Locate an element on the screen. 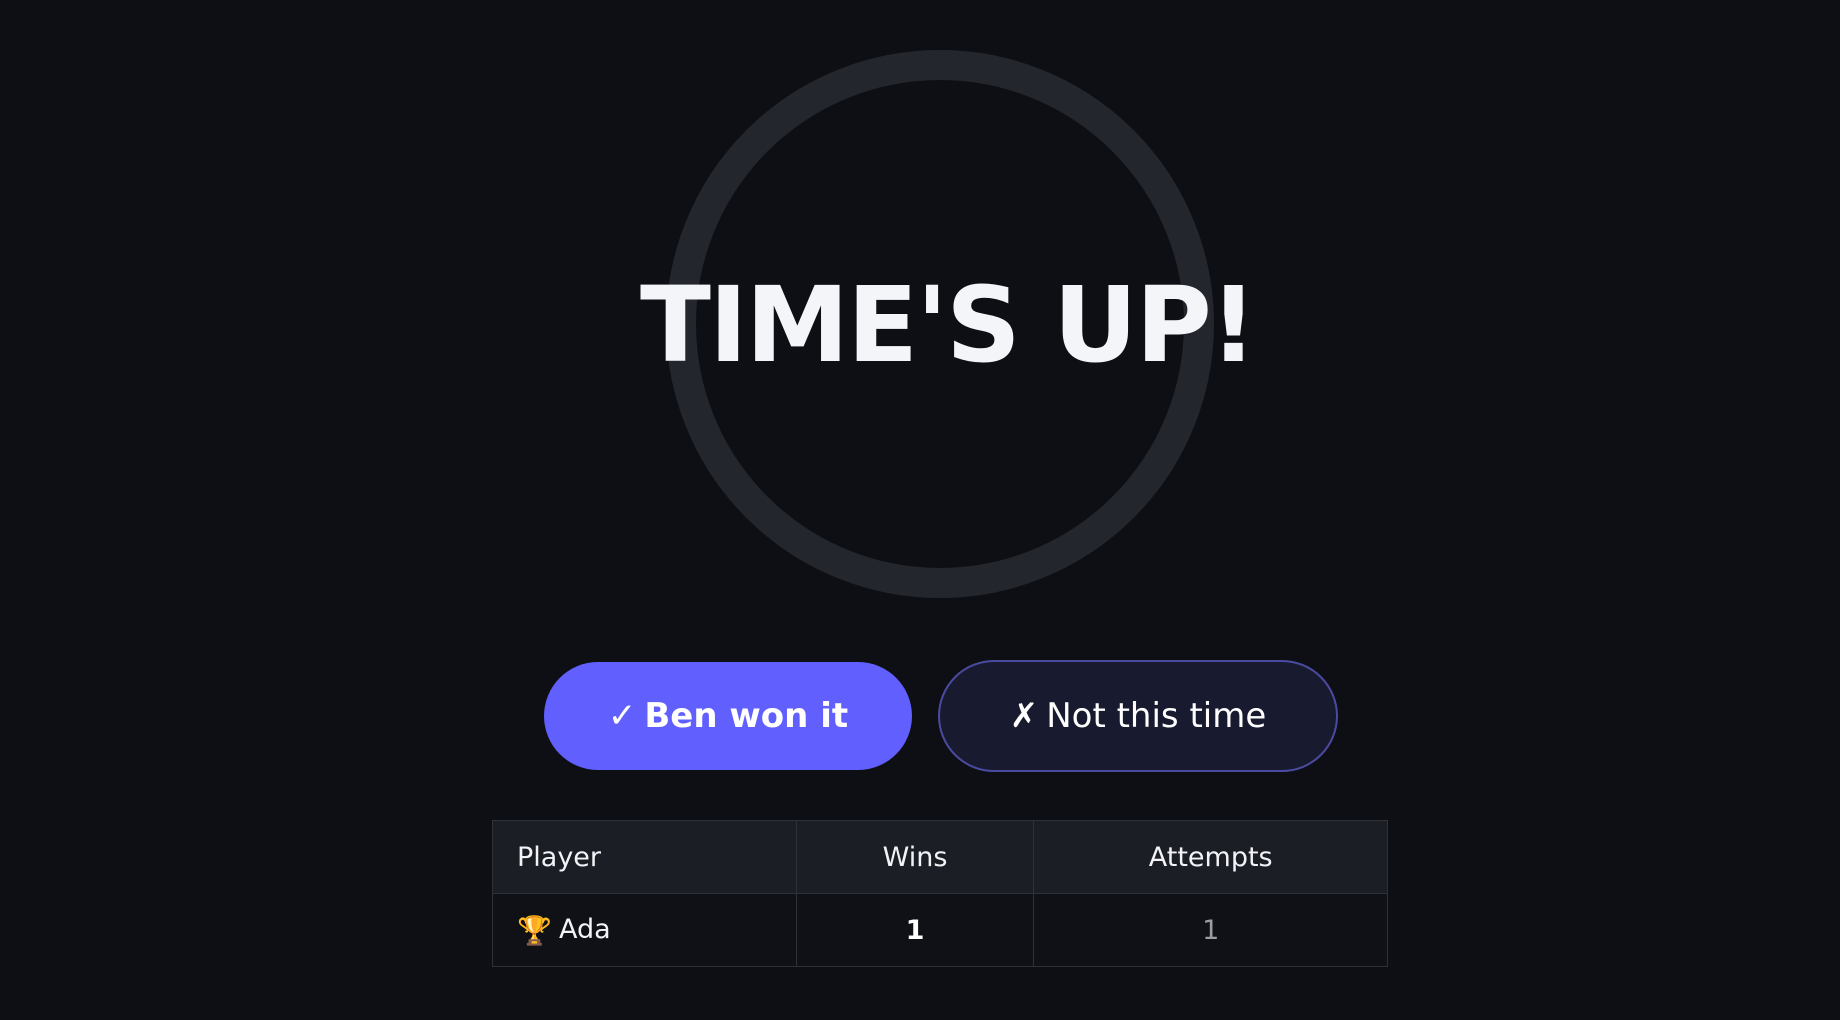  won-it-label: Ben won it is located at coordinates (746, 716).